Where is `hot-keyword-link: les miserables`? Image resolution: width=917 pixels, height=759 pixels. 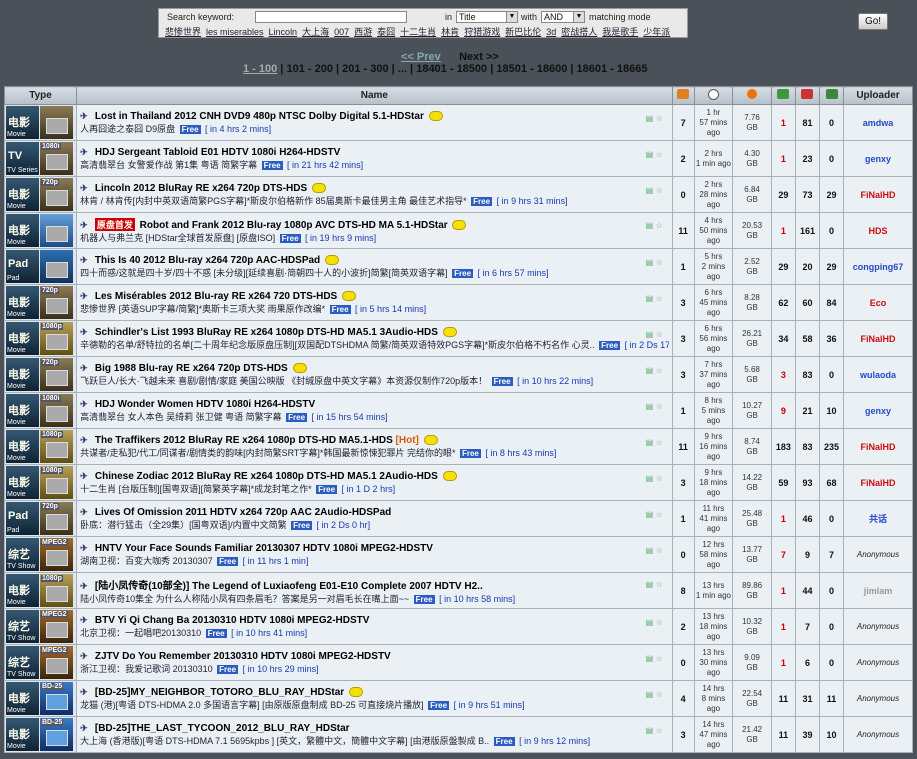
hot-keyword-link: les miserables is located at coordinates (235, 32).